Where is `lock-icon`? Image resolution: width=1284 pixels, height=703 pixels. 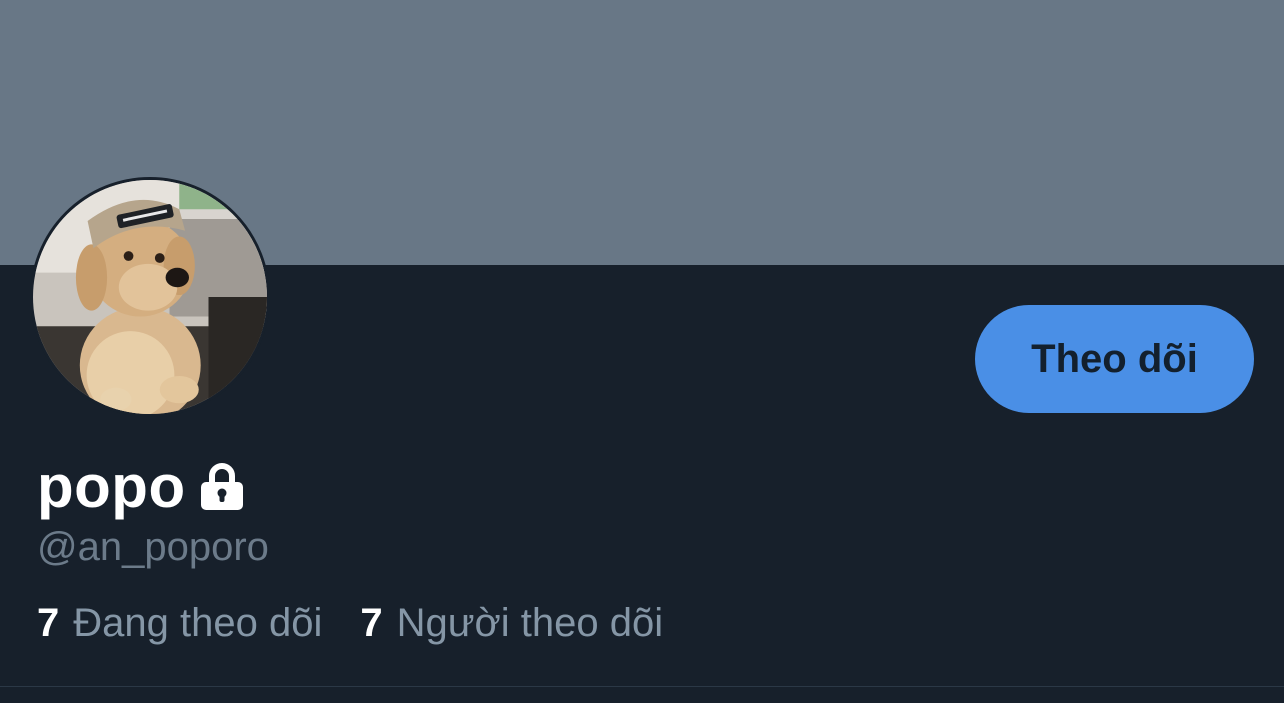
lock-icon is located at coordinates (222, 487).